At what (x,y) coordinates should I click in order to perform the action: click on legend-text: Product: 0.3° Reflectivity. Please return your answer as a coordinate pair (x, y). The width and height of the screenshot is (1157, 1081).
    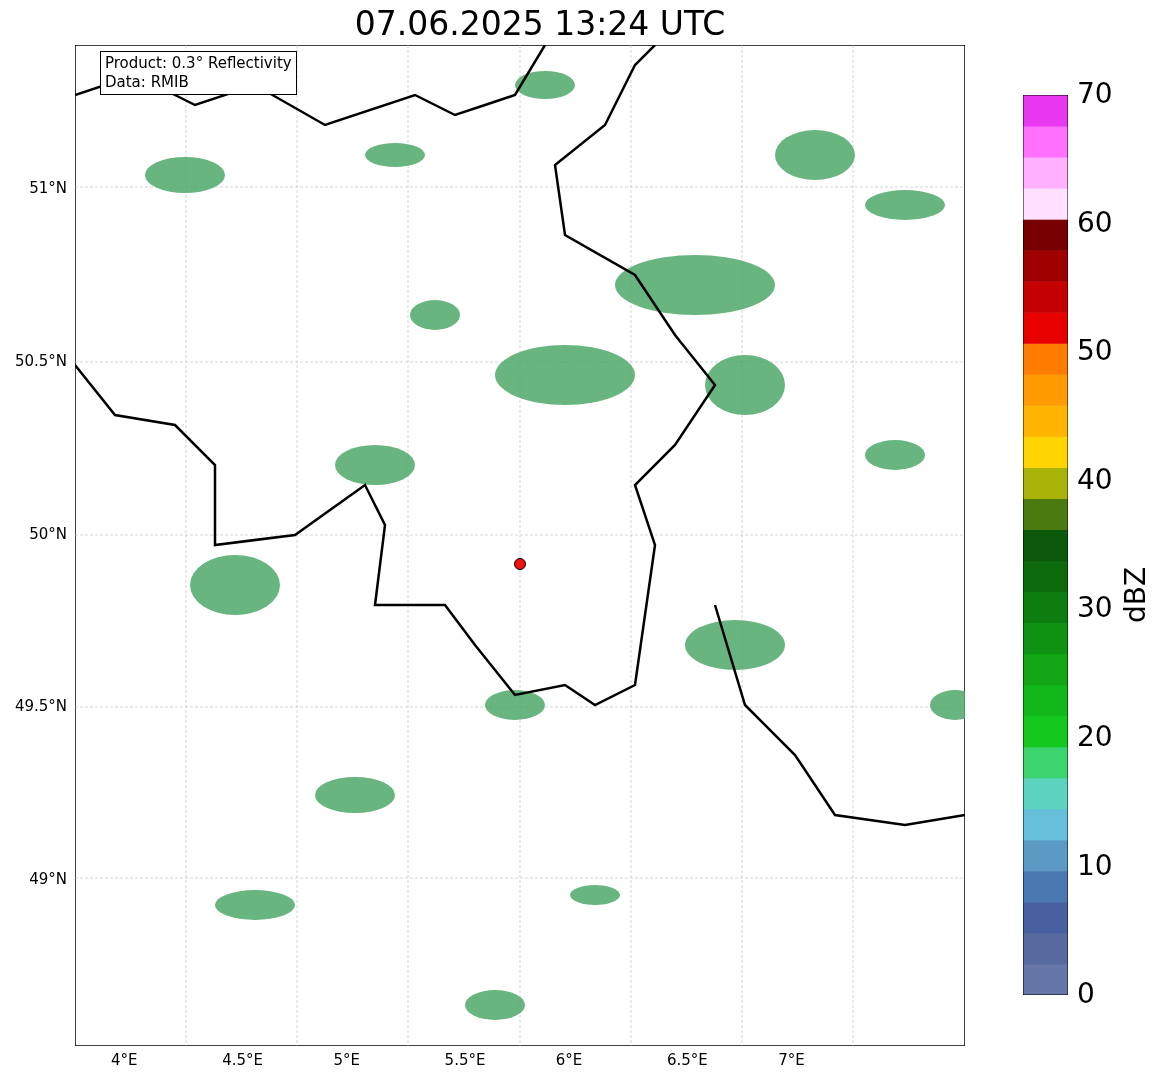
    Looking at the image, I should click on (198, 63).